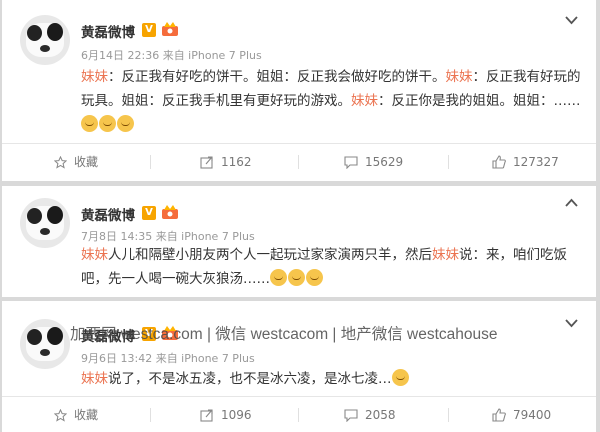  What do you see at coordinates (168, 358) in the screenshot?
I see `post-meta: 9月6日 13:42 来自 iPhone 7 Plus` at bounding box center [168, 358].